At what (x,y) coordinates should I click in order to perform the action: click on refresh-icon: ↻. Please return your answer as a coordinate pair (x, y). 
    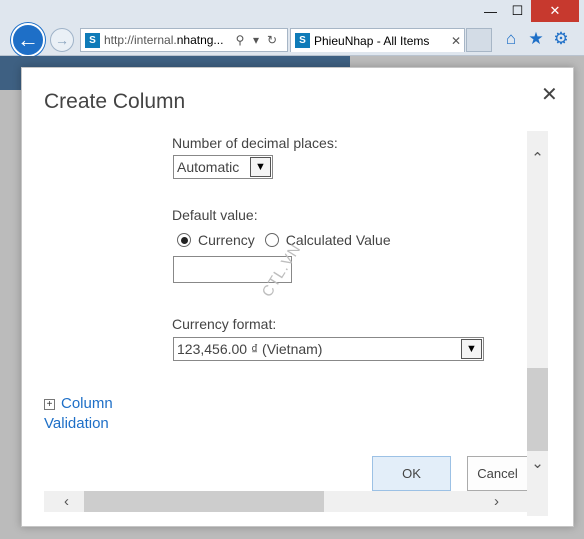
    Looking at the image, I should click on (272, 40).